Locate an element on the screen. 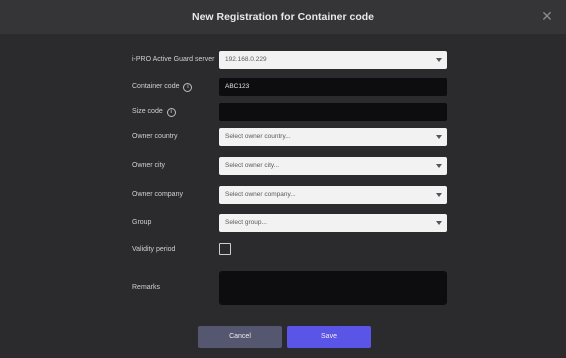  close-icon: ✕ is located at coordinates (547, 16).